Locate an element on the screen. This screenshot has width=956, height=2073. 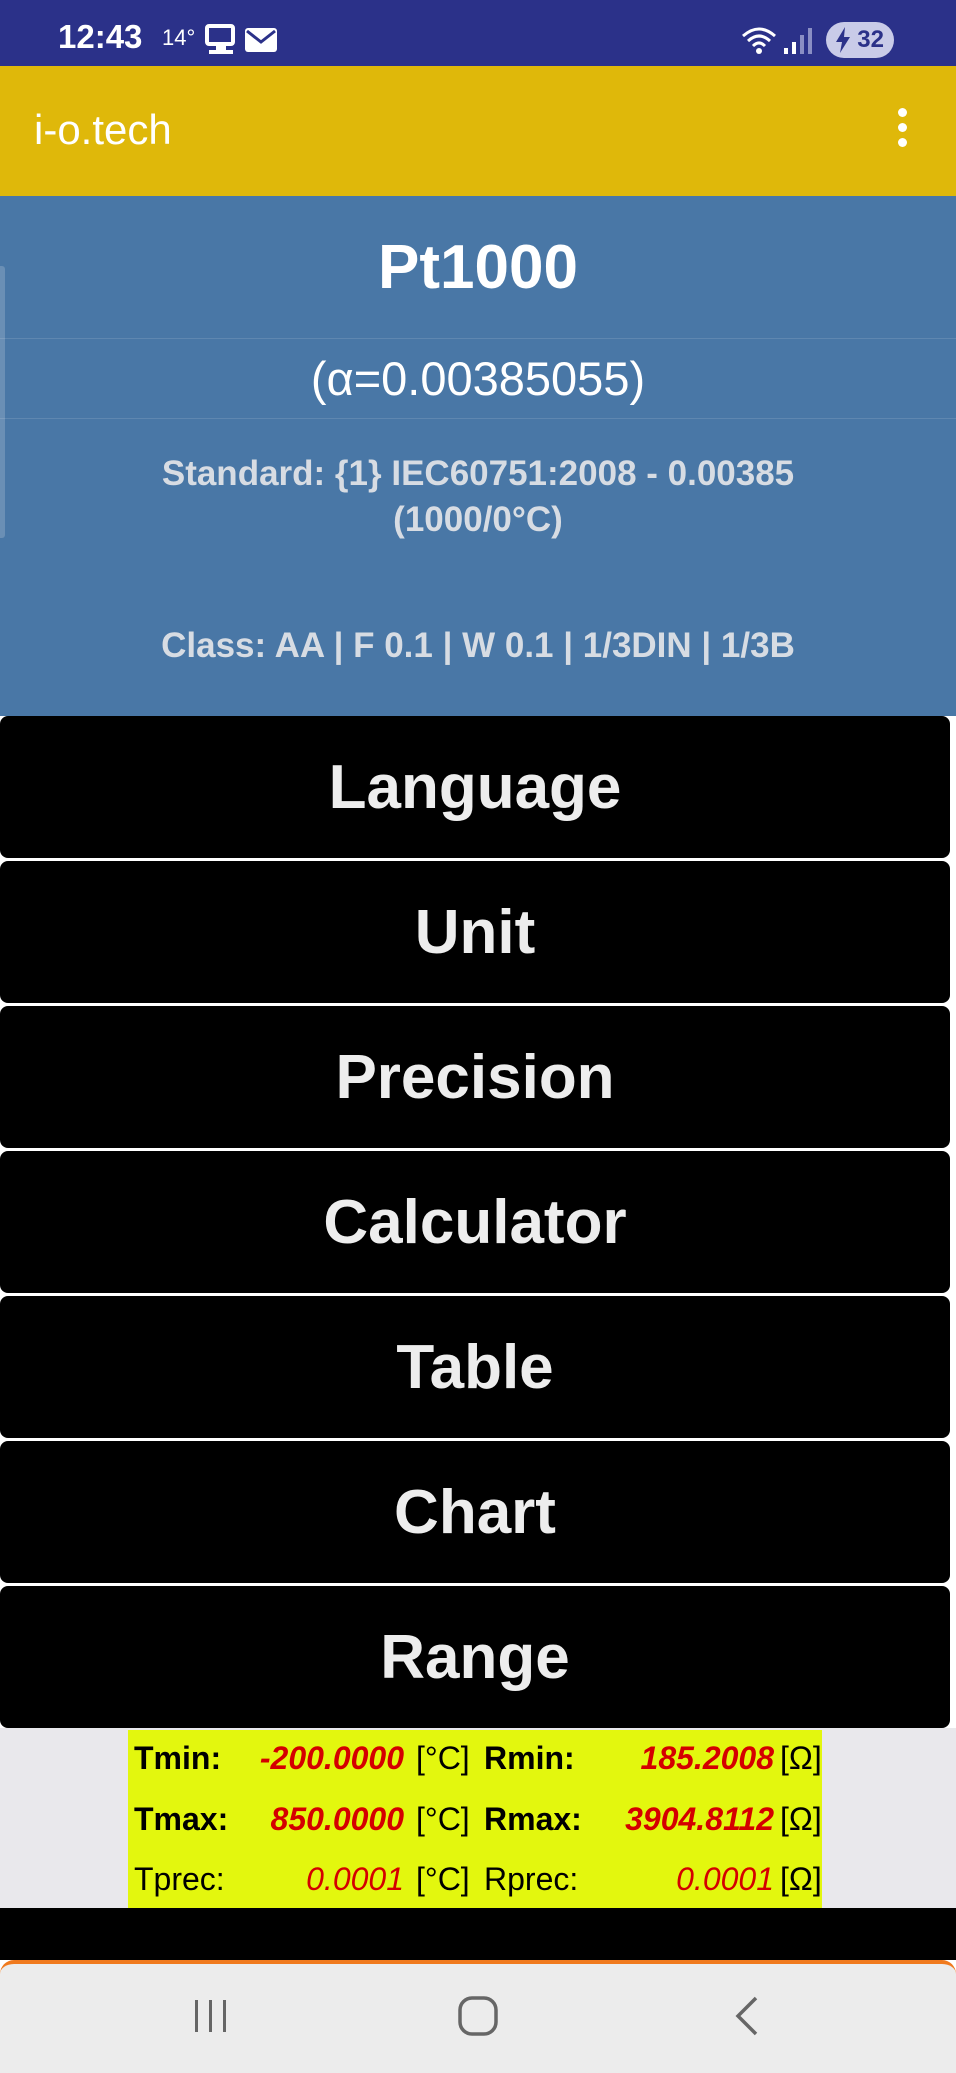
menu-item-precision: Precision is located at coordinates (475, 1077).